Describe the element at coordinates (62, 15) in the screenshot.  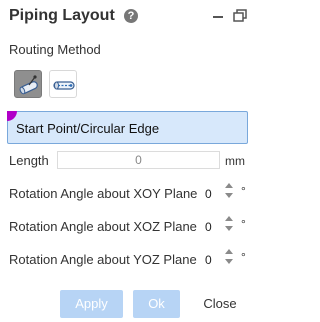
I see `panel-title: Piping Layout` at that location.